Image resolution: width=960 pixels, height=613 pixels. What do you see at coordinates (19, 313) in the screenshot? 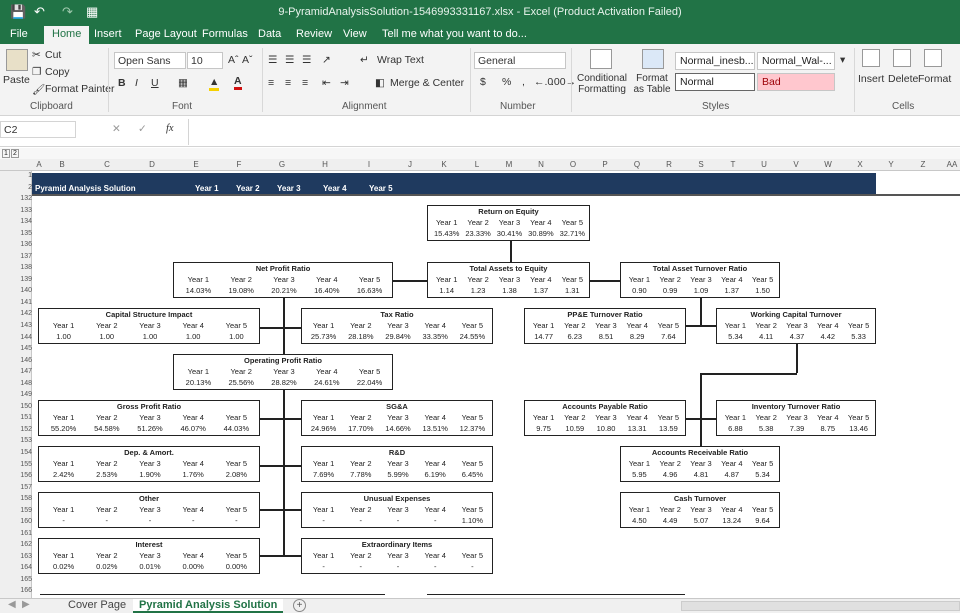
I see `row-header: 142` at bounding box center [19, 313].